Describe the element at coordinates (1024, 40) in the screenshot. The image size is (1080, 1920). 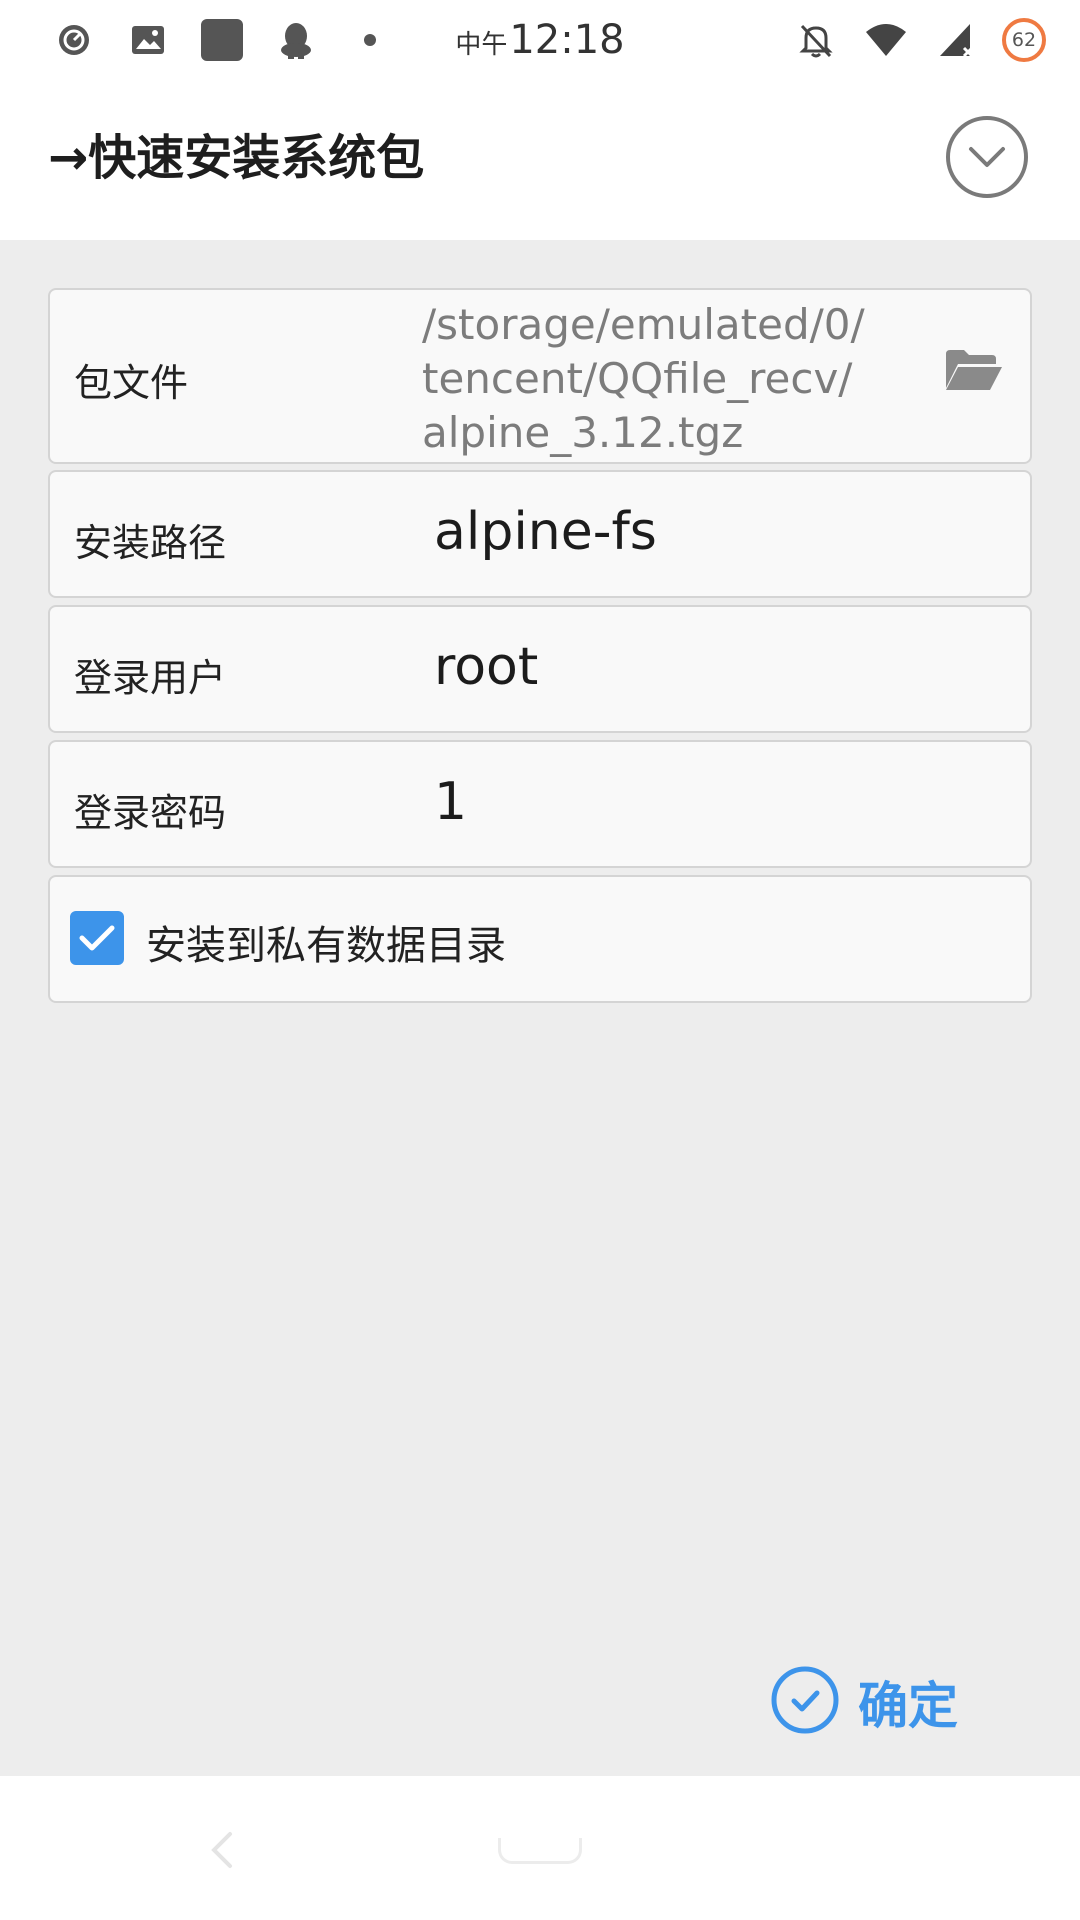
I see `battery-icon: 62` at that location.